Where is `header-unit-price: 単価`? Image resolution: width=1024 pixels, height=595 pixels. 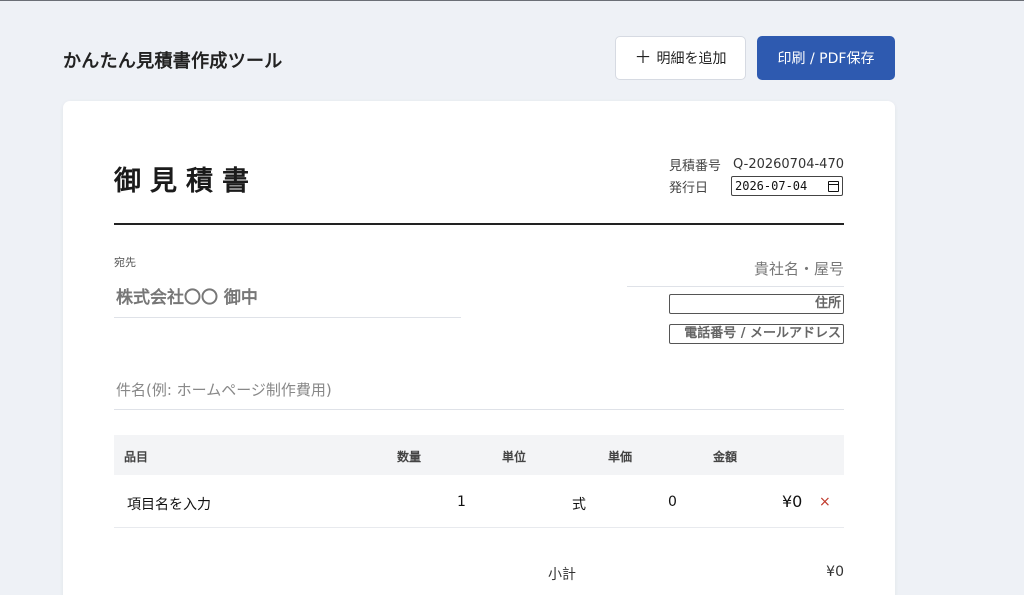
header-unit-price: 単価 is located at coordinates (620, 457).